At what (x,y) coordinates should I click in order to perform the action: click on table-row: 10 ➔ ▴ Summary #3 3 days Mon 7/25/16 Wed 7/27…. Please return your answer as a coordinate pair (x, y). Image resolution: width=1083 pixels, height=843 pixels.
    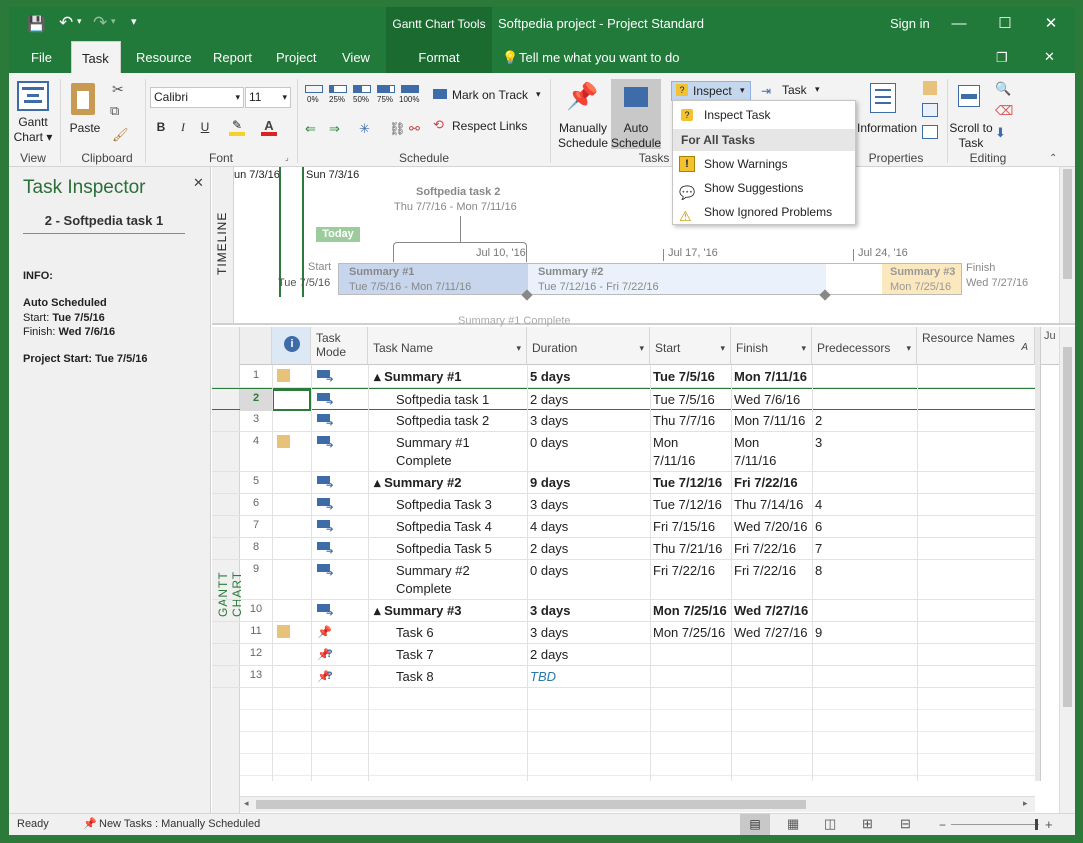
    Looking at the image, I should click on (623, 611).